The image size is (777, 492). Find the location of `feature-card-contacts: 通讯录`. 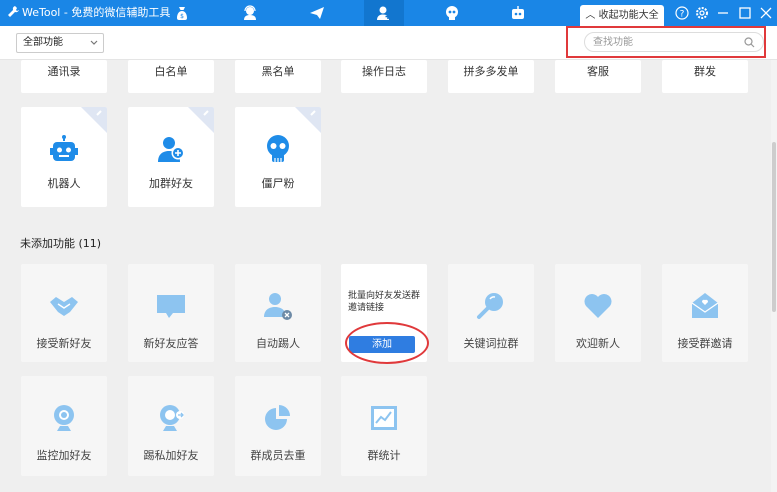

feature-card-contacts: 通讯录 is located at coordinates (64, 76).